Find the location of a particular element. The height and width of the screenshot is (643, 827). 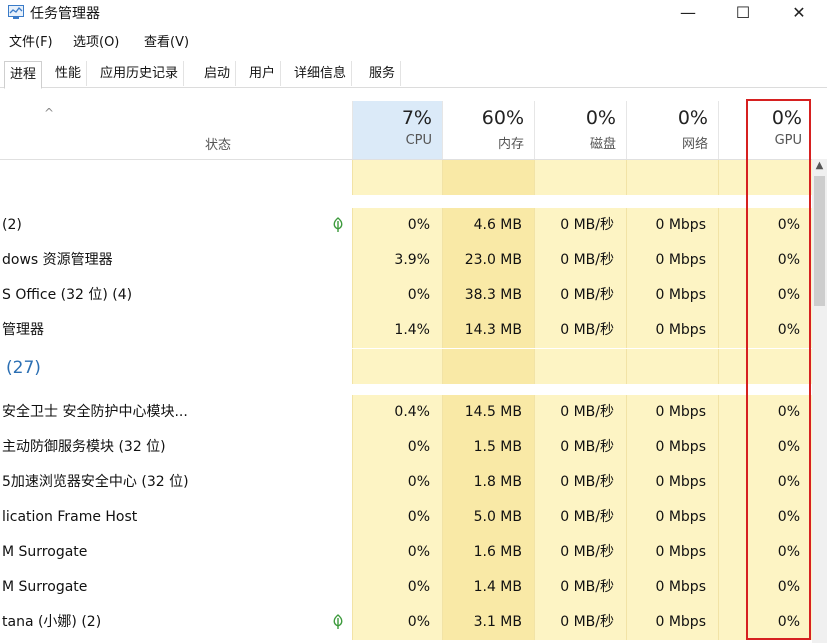

tab-performance: 性能 is located at coordinates (69, 73).